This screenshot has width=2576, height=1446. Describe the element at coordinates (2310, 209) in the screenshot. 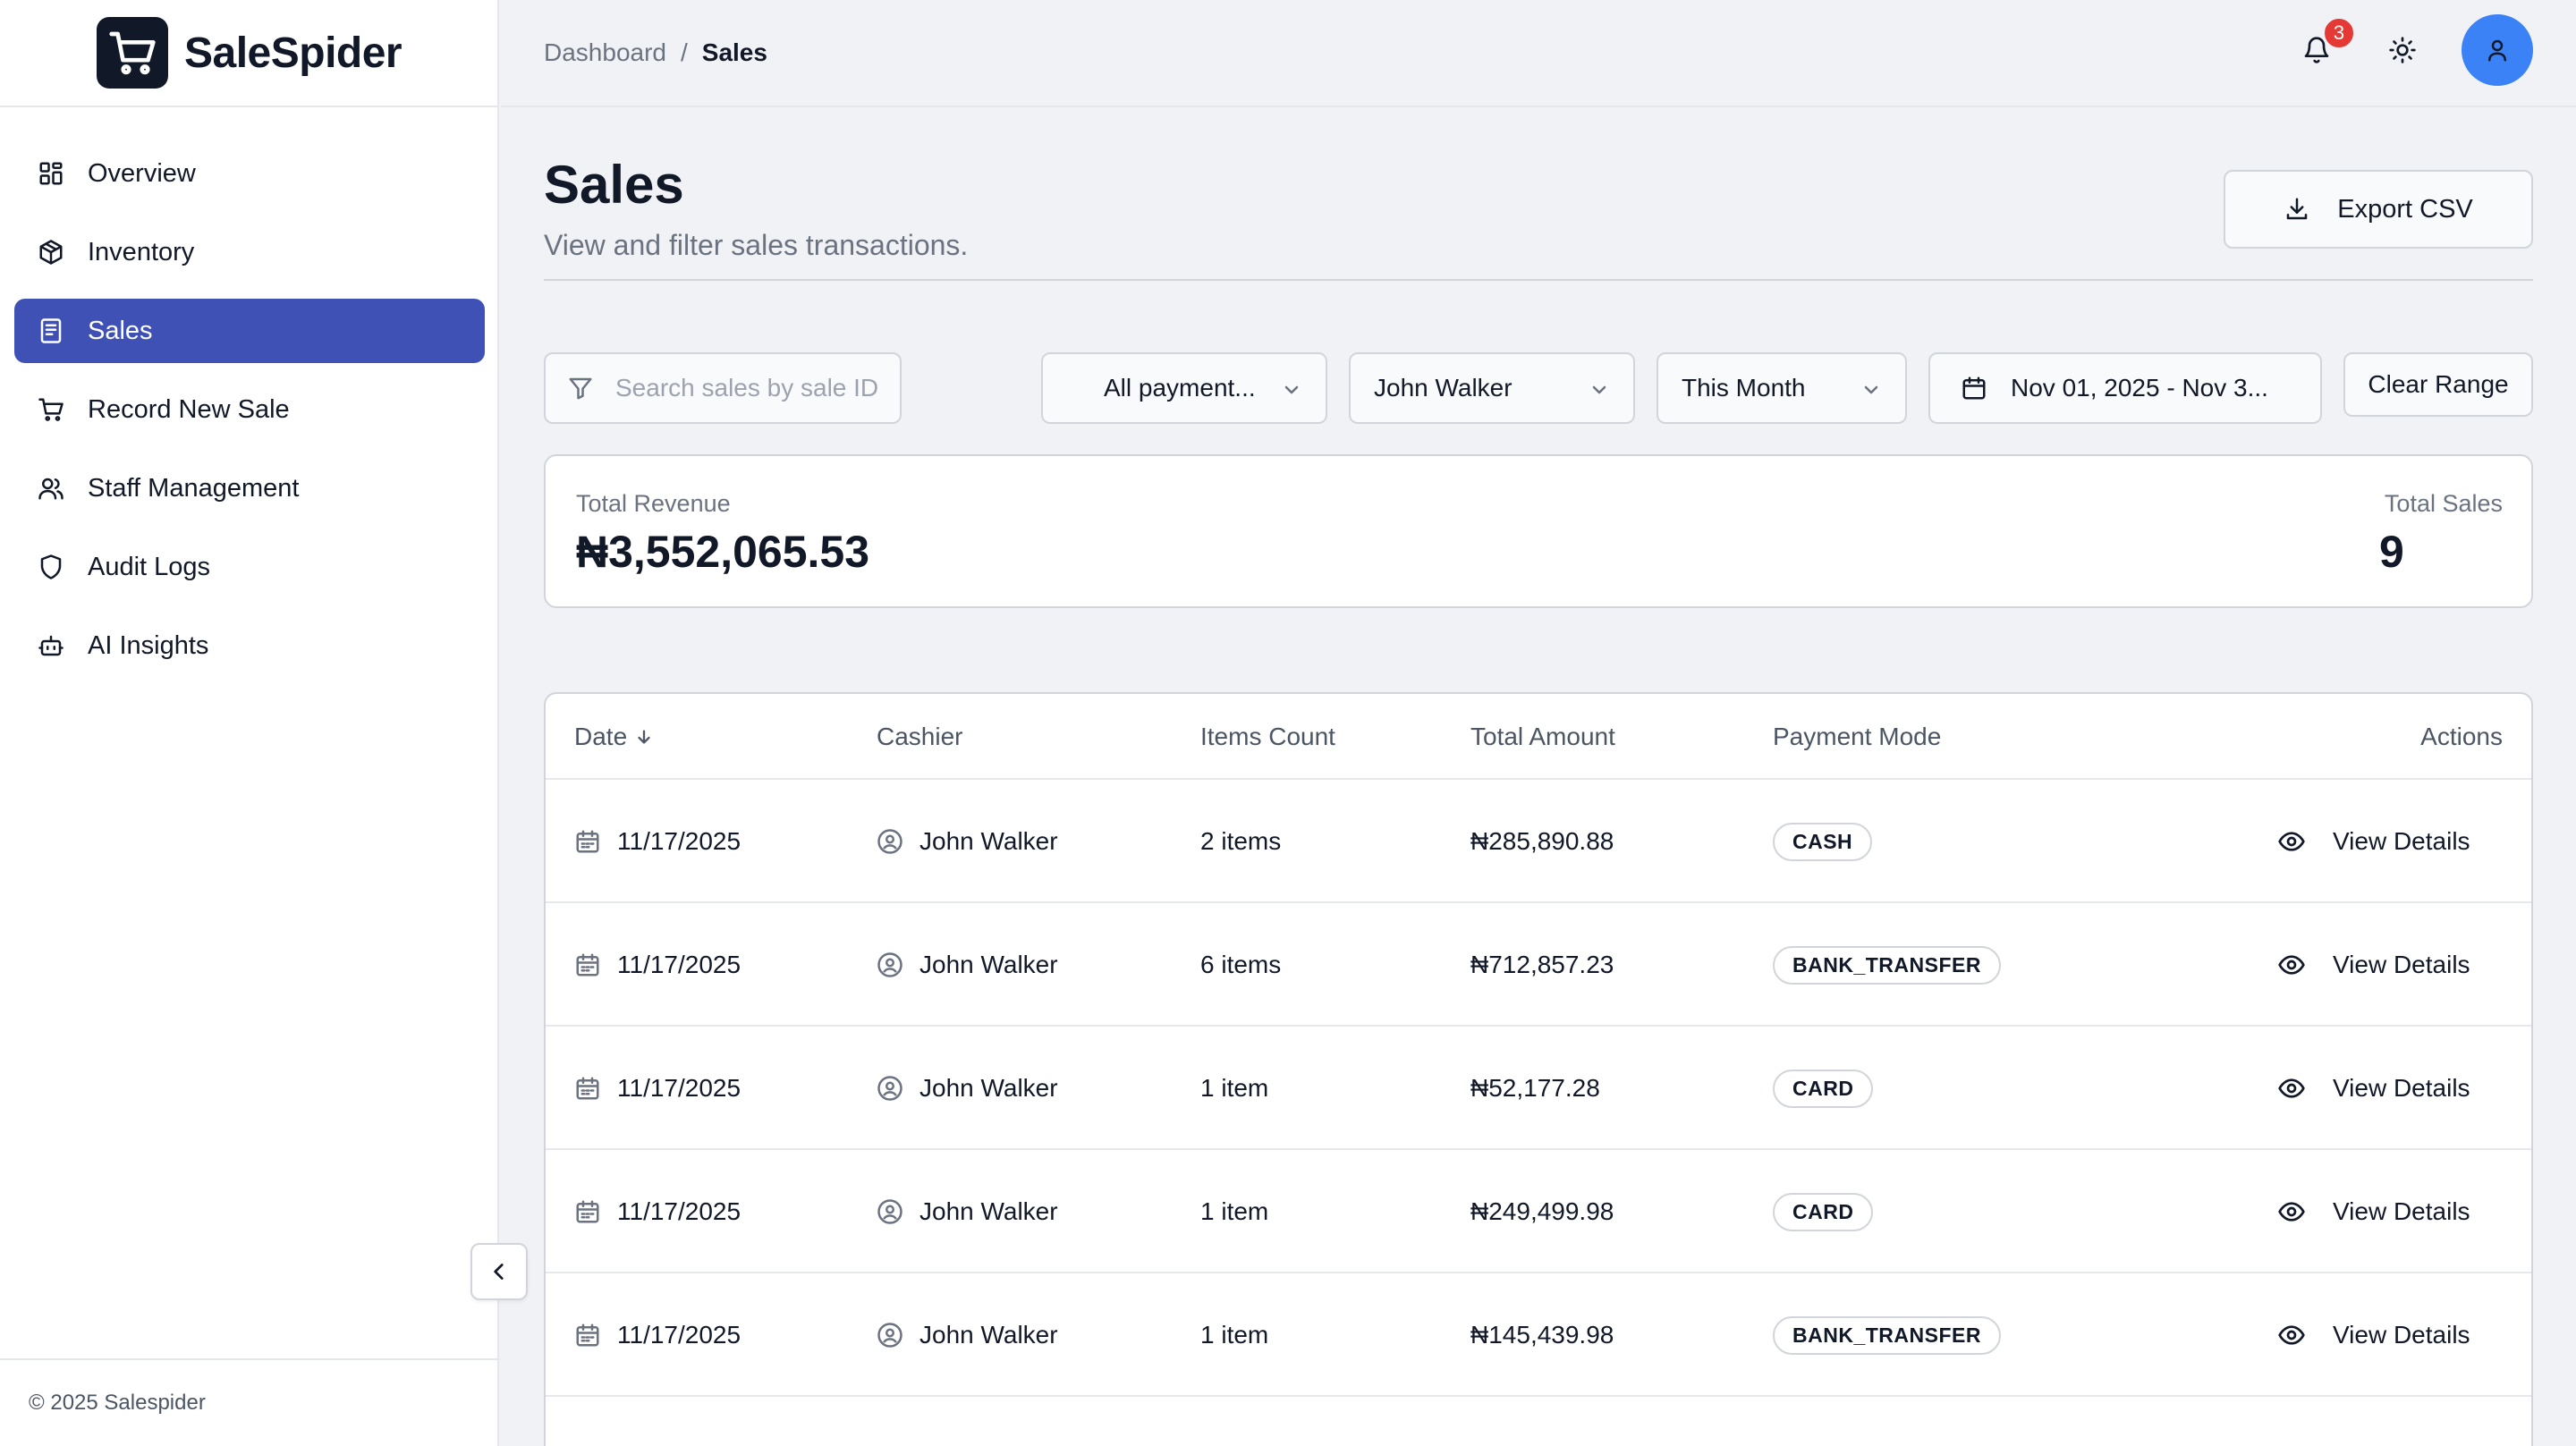

I see `download-icon` at that location.